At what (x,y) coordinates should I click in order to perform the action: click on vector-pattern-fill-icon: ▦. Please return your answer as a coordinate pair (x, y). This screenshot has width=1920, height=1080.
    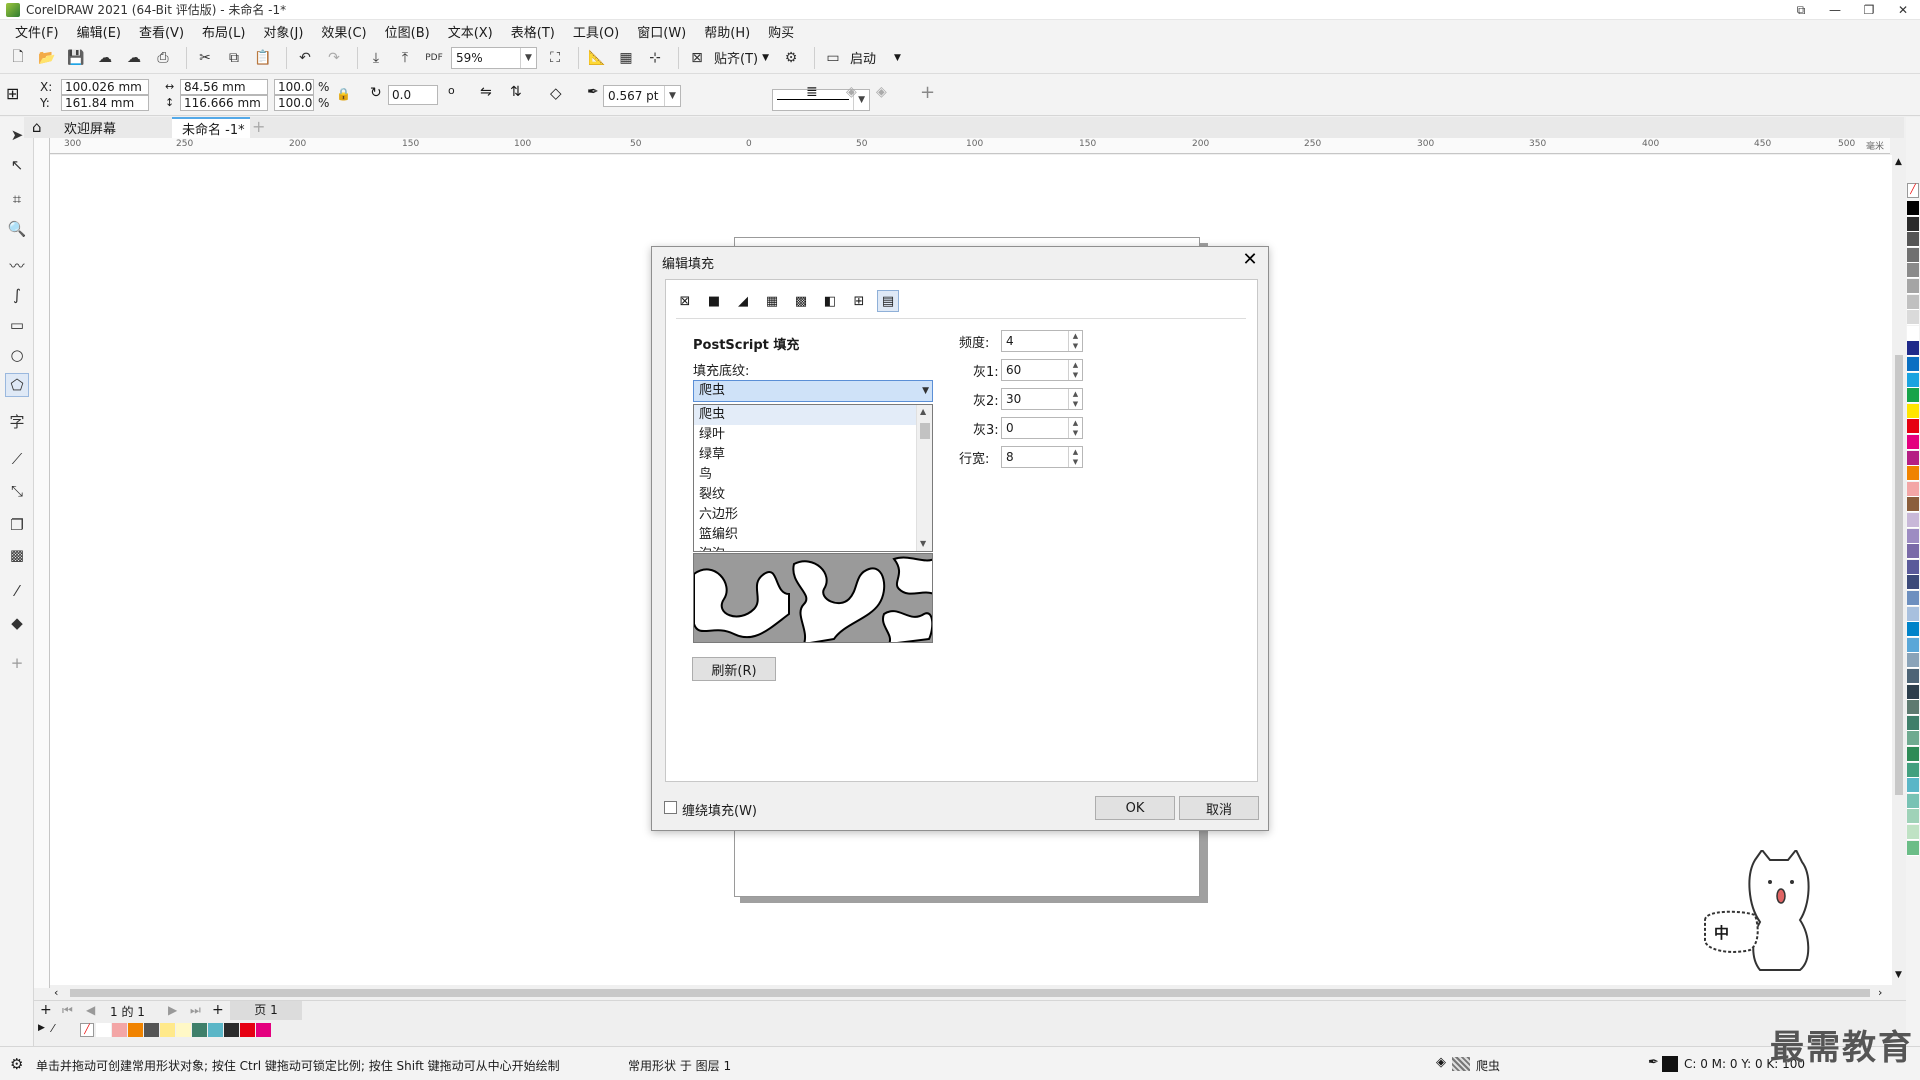
    Looking at the image, I should click on (772, 301).